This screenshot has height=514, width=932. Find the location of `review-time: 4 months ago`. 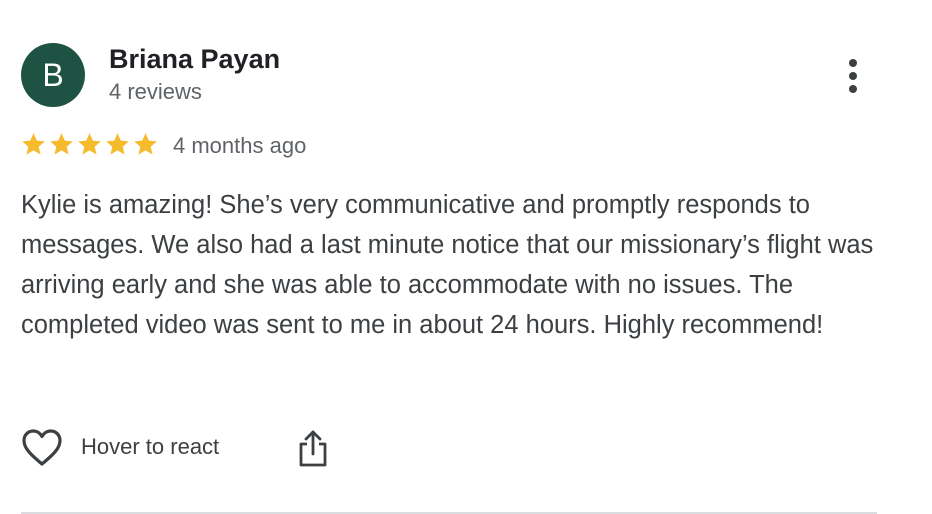

review-time: 4 months ago is located at coordinates (240, 145).